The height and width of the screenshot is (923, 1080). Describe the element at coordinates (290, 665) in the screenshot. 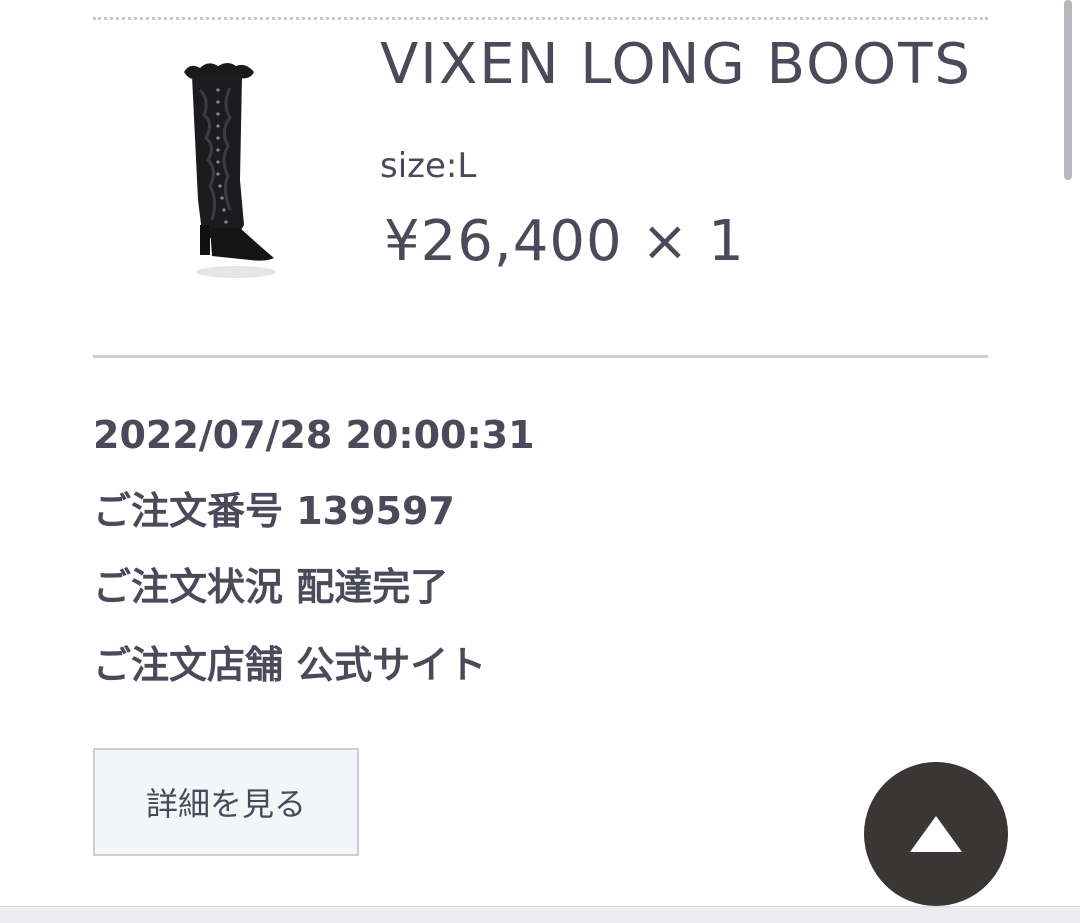

I see `order-store: ご注文店舗 公式サイト` at that location.